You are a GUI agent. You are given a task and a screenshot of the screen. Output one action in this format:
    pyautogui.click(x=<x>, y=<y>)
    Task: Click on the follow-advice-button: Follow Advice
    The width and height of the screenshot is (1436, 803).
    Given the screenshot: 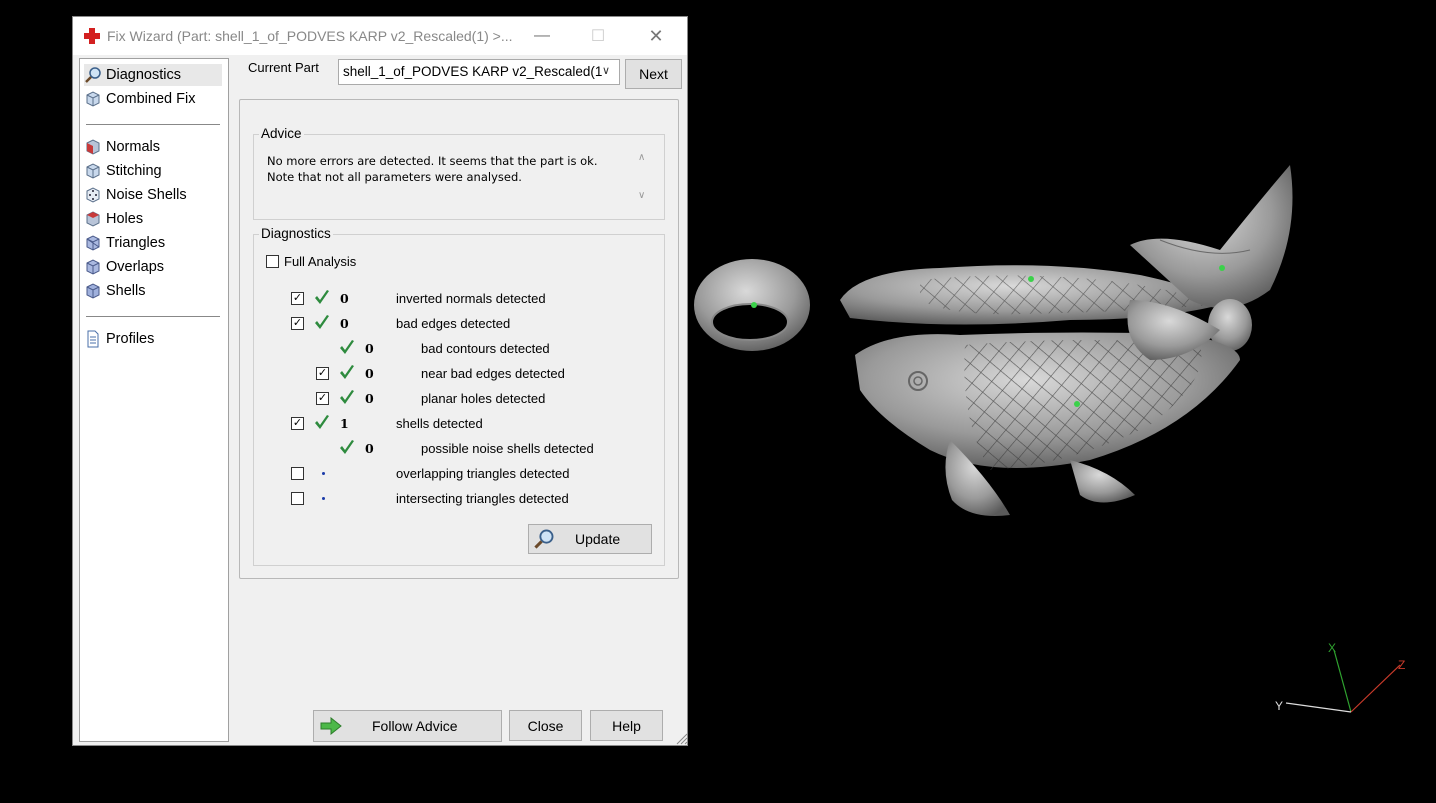 What is the action you would take?
    pyautogui.click(x=407, y=726)
    